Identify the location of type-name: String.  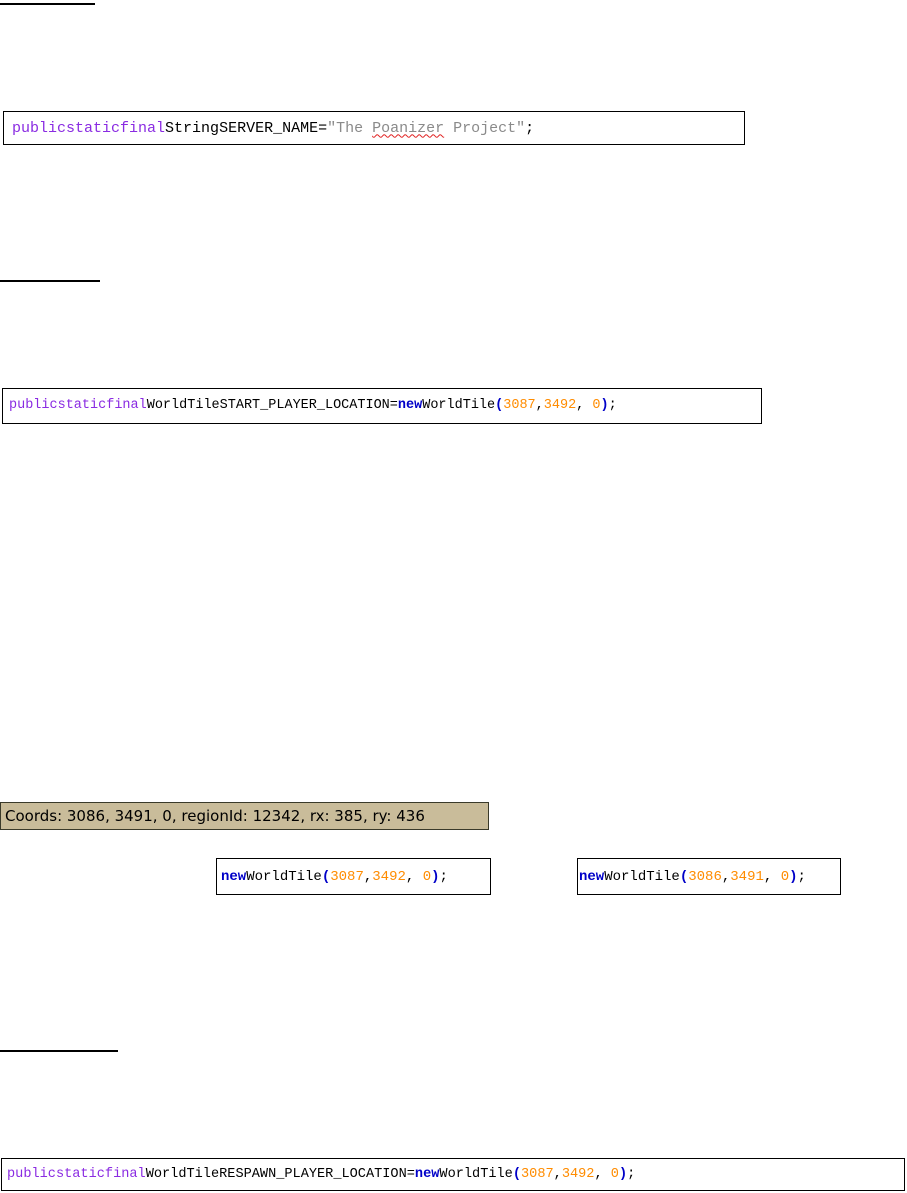
(192, 128).